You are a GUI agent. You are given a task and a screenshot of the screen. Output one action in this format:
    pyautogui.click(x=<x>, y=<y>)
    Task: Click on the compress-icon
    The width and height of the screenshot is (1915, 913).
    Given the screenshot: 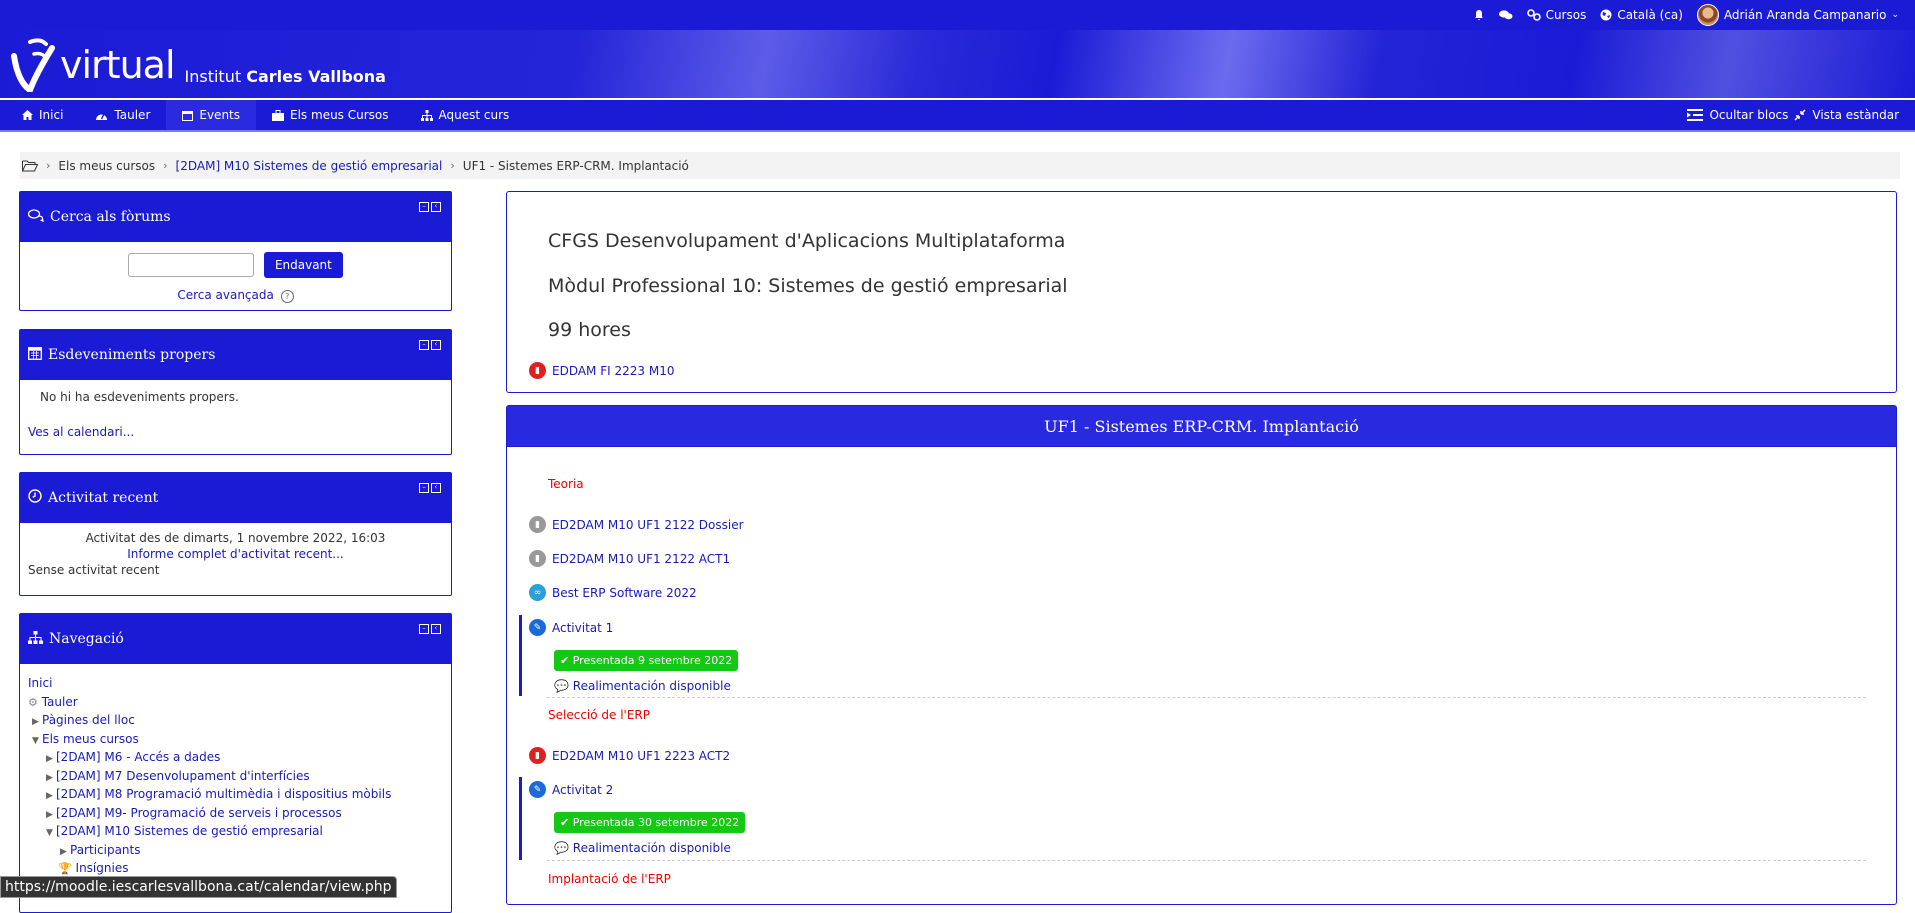 What is the action you would take?
    pyautogui.click(x=1800, y=115)
    